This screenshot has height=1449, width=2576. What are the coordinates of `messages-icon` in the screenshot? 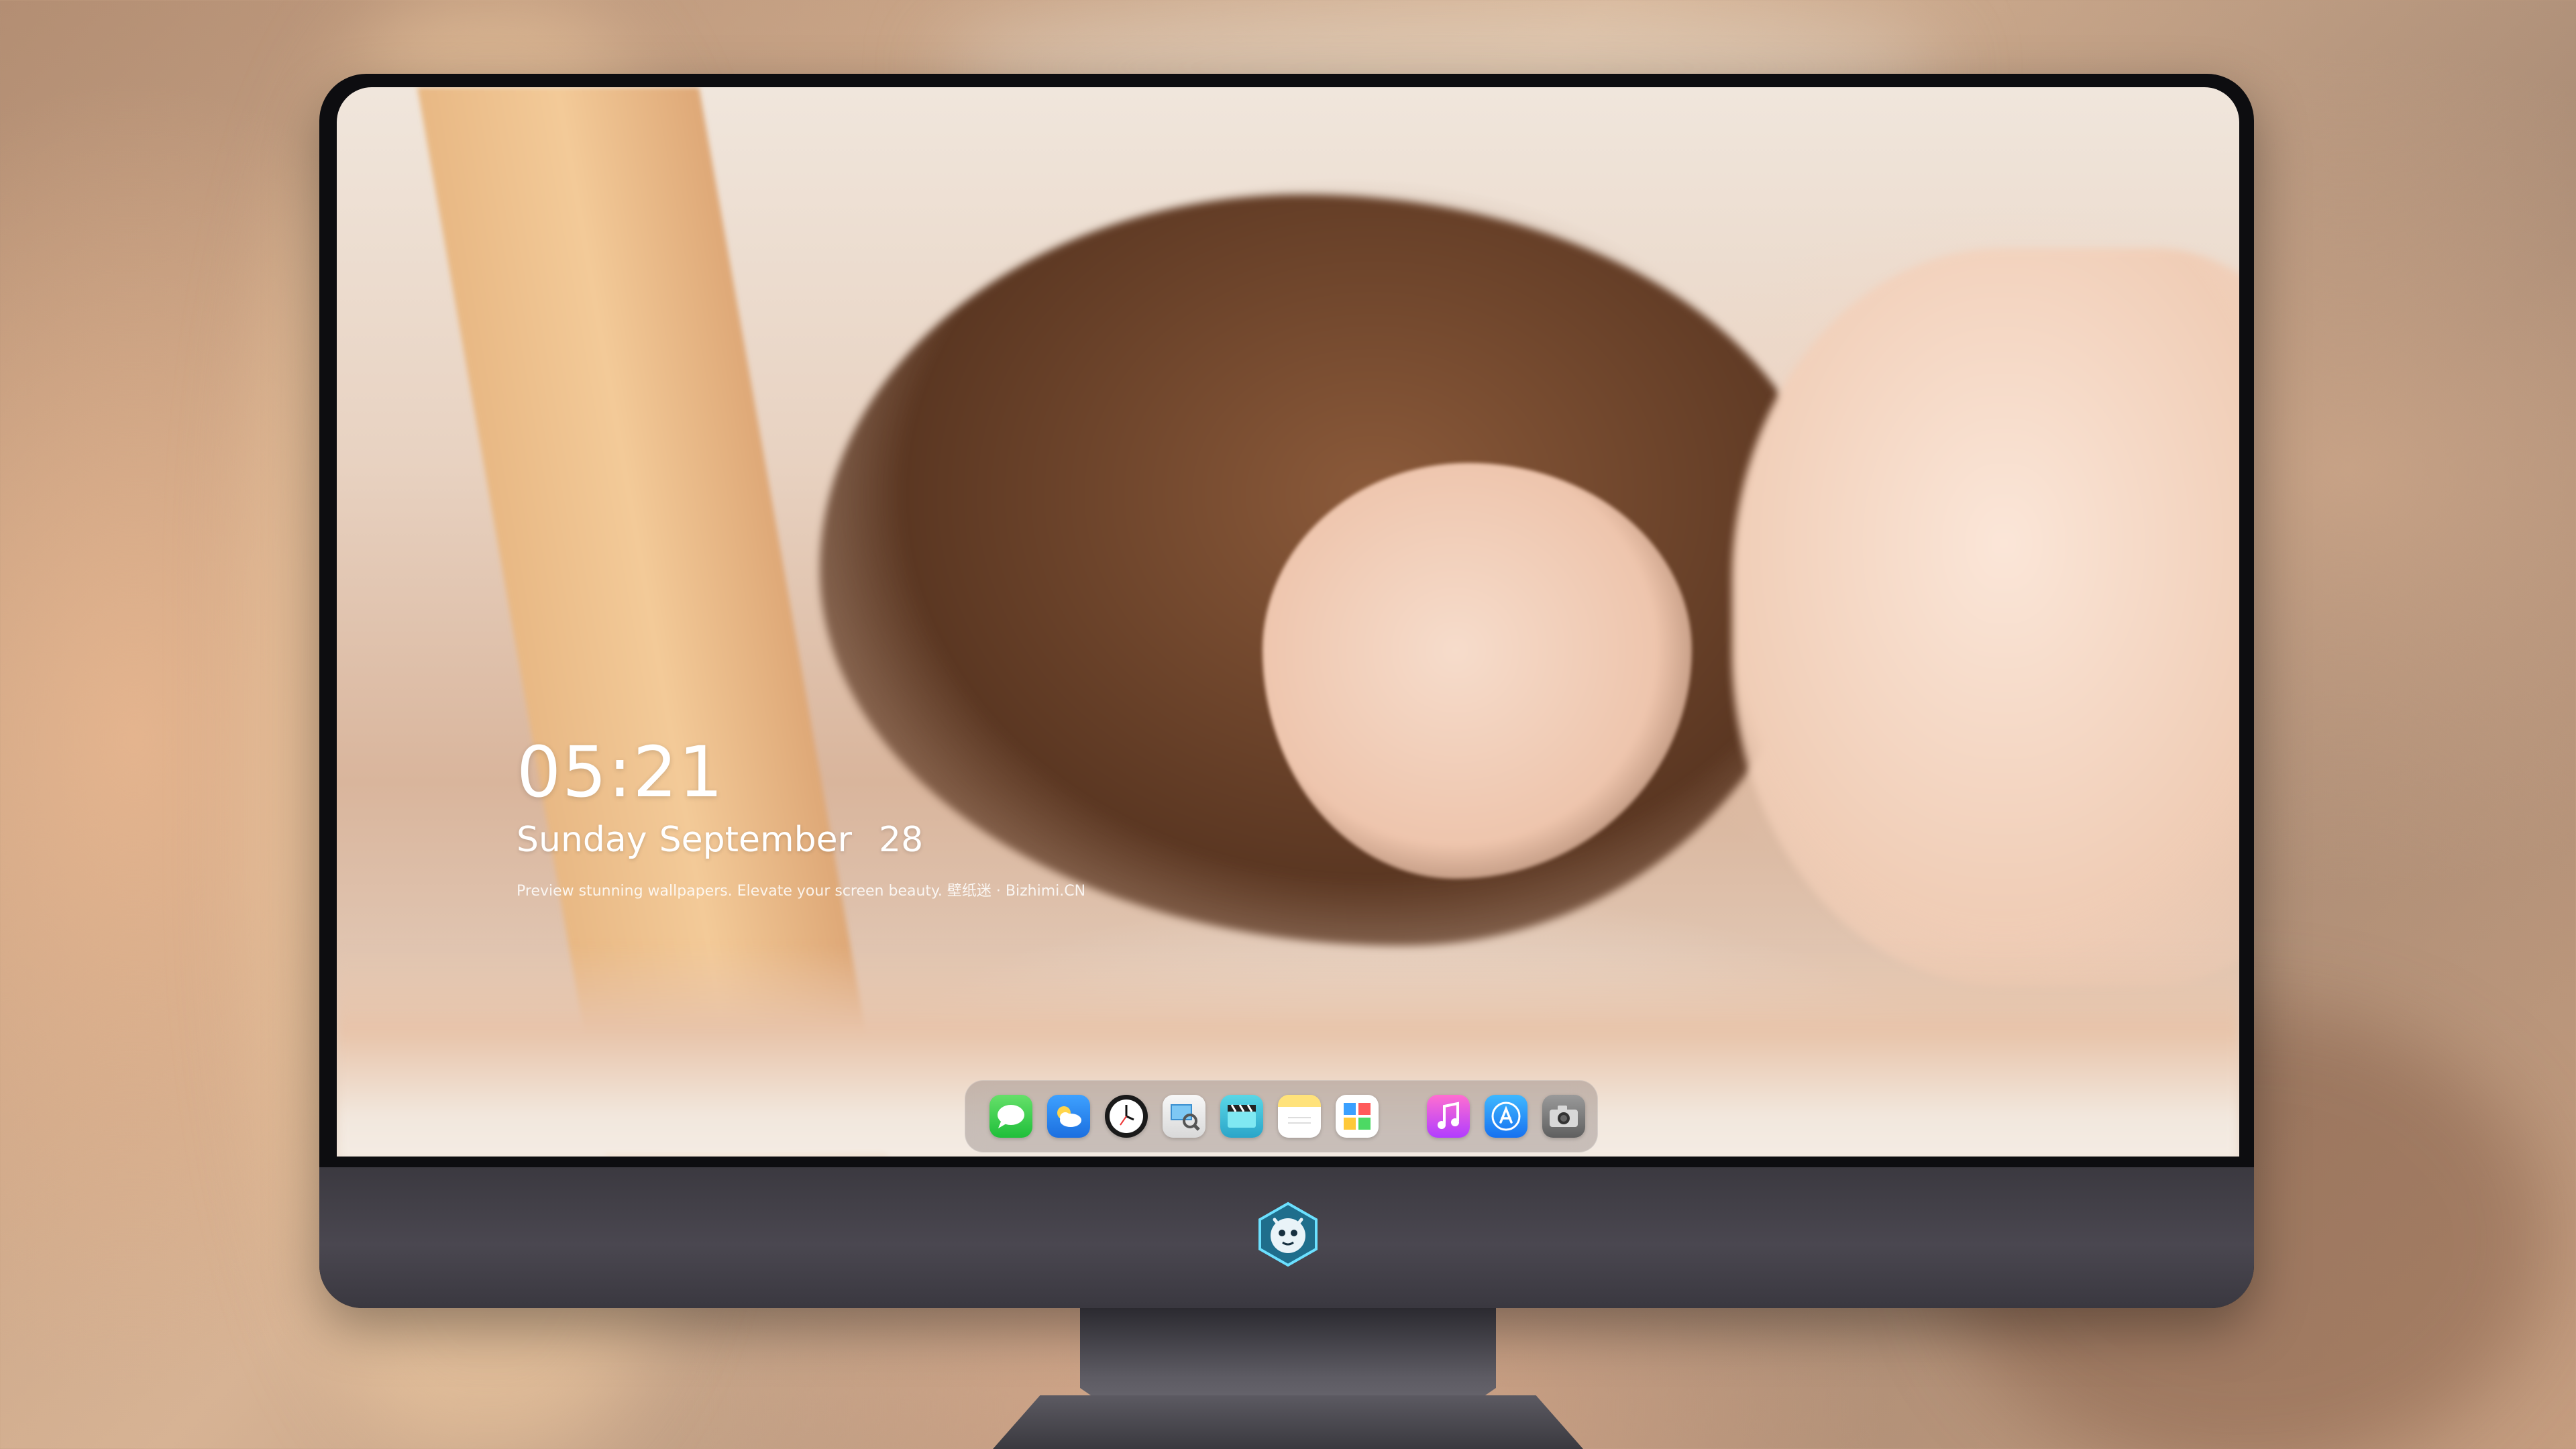 It's located at (1010, 1116).